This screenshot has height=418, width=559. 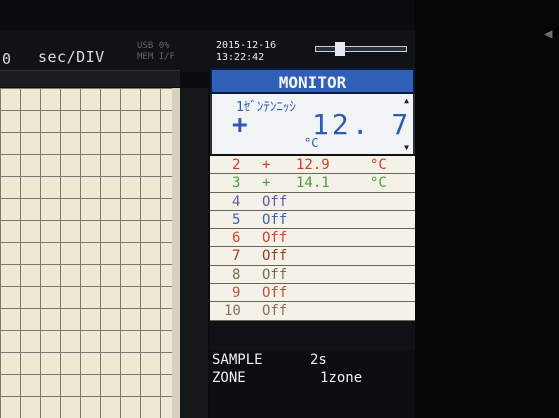 What do you see at coordinates (166, 57) in the screenshot?
I see `if-label: I/F` at bounding box center [166, 57].